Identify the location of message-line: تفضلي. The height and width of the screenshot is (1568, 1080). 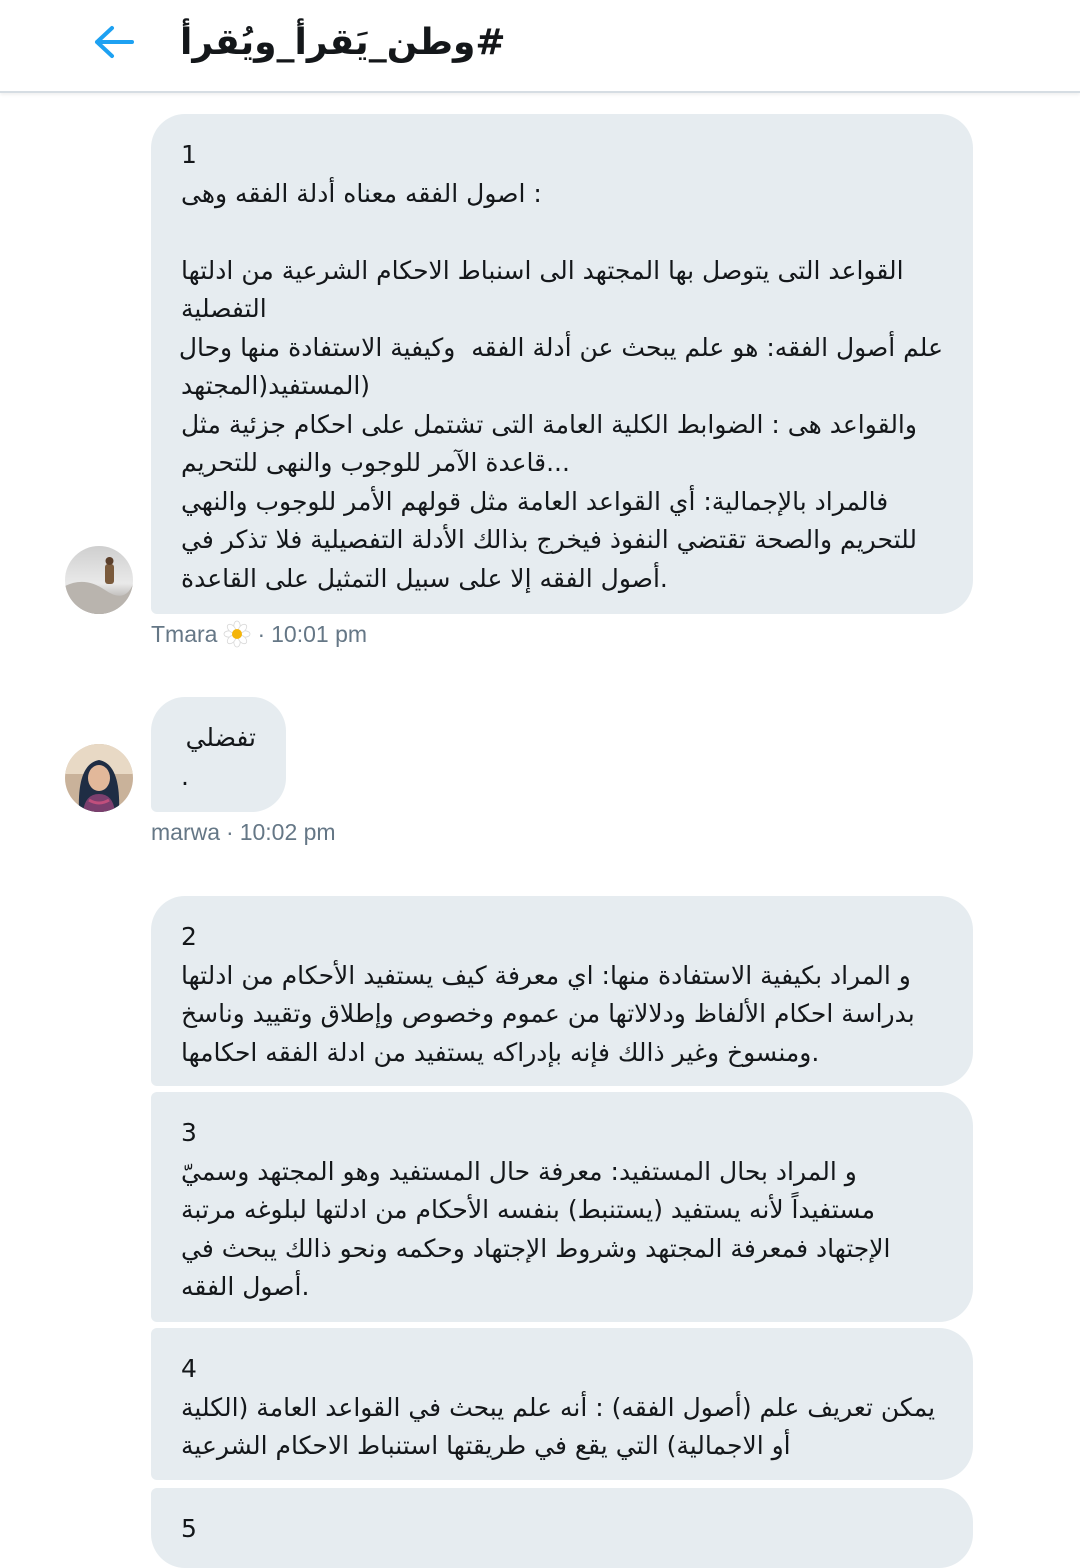
(220, 737).